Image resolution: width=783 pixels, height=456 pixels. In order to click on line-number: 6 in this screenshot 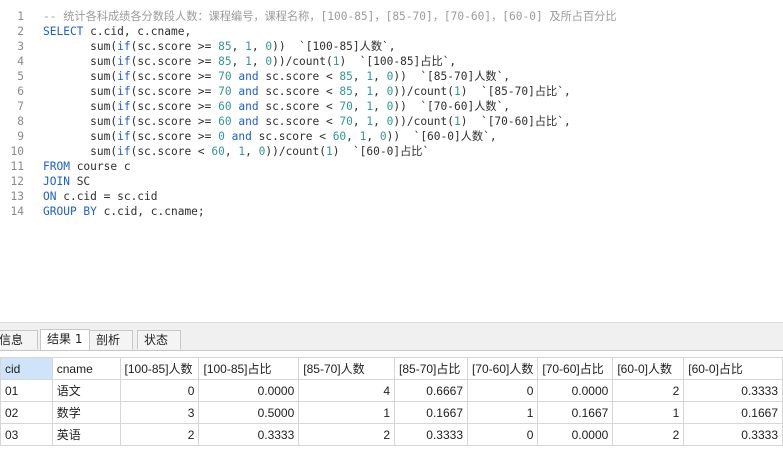, I will do `click(20, 91)`.